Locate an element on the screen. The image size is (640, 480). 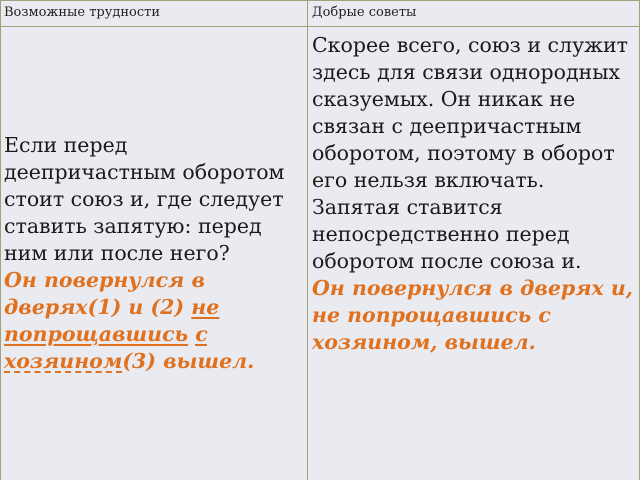
example-dependent-2: хозяином is located at coordinates (63, 361).